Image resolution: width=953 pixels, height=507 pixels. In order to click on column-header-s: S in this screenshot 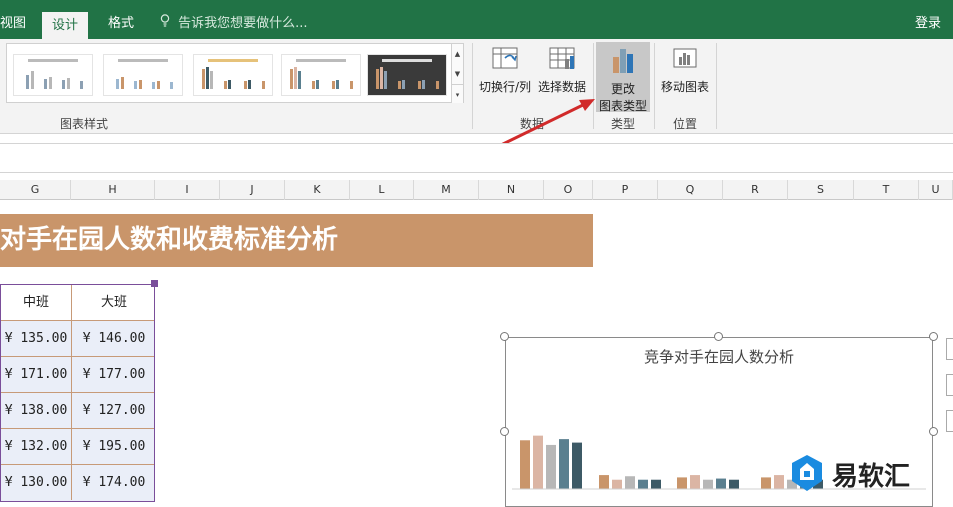, I will do `click(821, 190)`.